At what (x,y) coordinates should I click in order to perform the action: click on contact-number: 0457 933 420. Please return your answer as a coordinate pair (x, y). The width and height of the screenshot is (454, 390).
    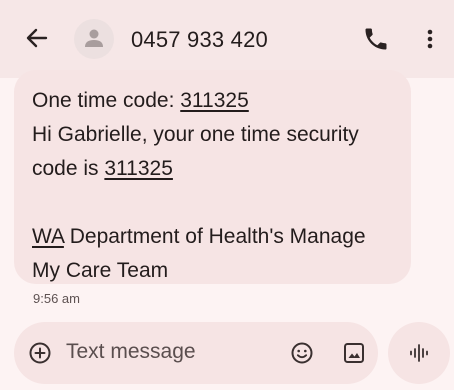
    Looking at the image, I should click on (199, 40).